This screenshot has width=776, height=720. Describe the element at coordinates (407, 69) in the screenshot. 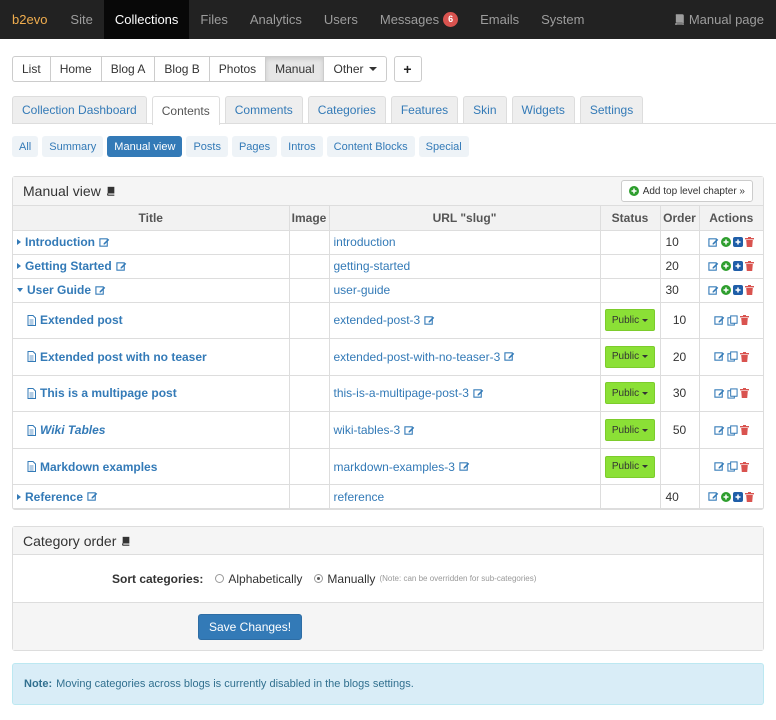

I see `add-collection-button: +` at that location.